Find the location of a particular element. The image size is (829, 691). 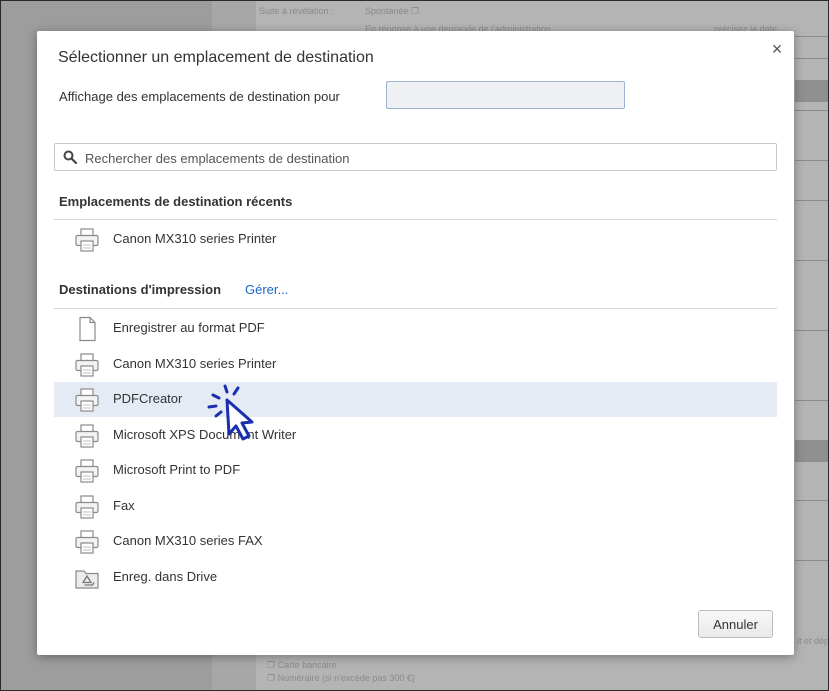

document-icon is located at coordinates (87, 329).